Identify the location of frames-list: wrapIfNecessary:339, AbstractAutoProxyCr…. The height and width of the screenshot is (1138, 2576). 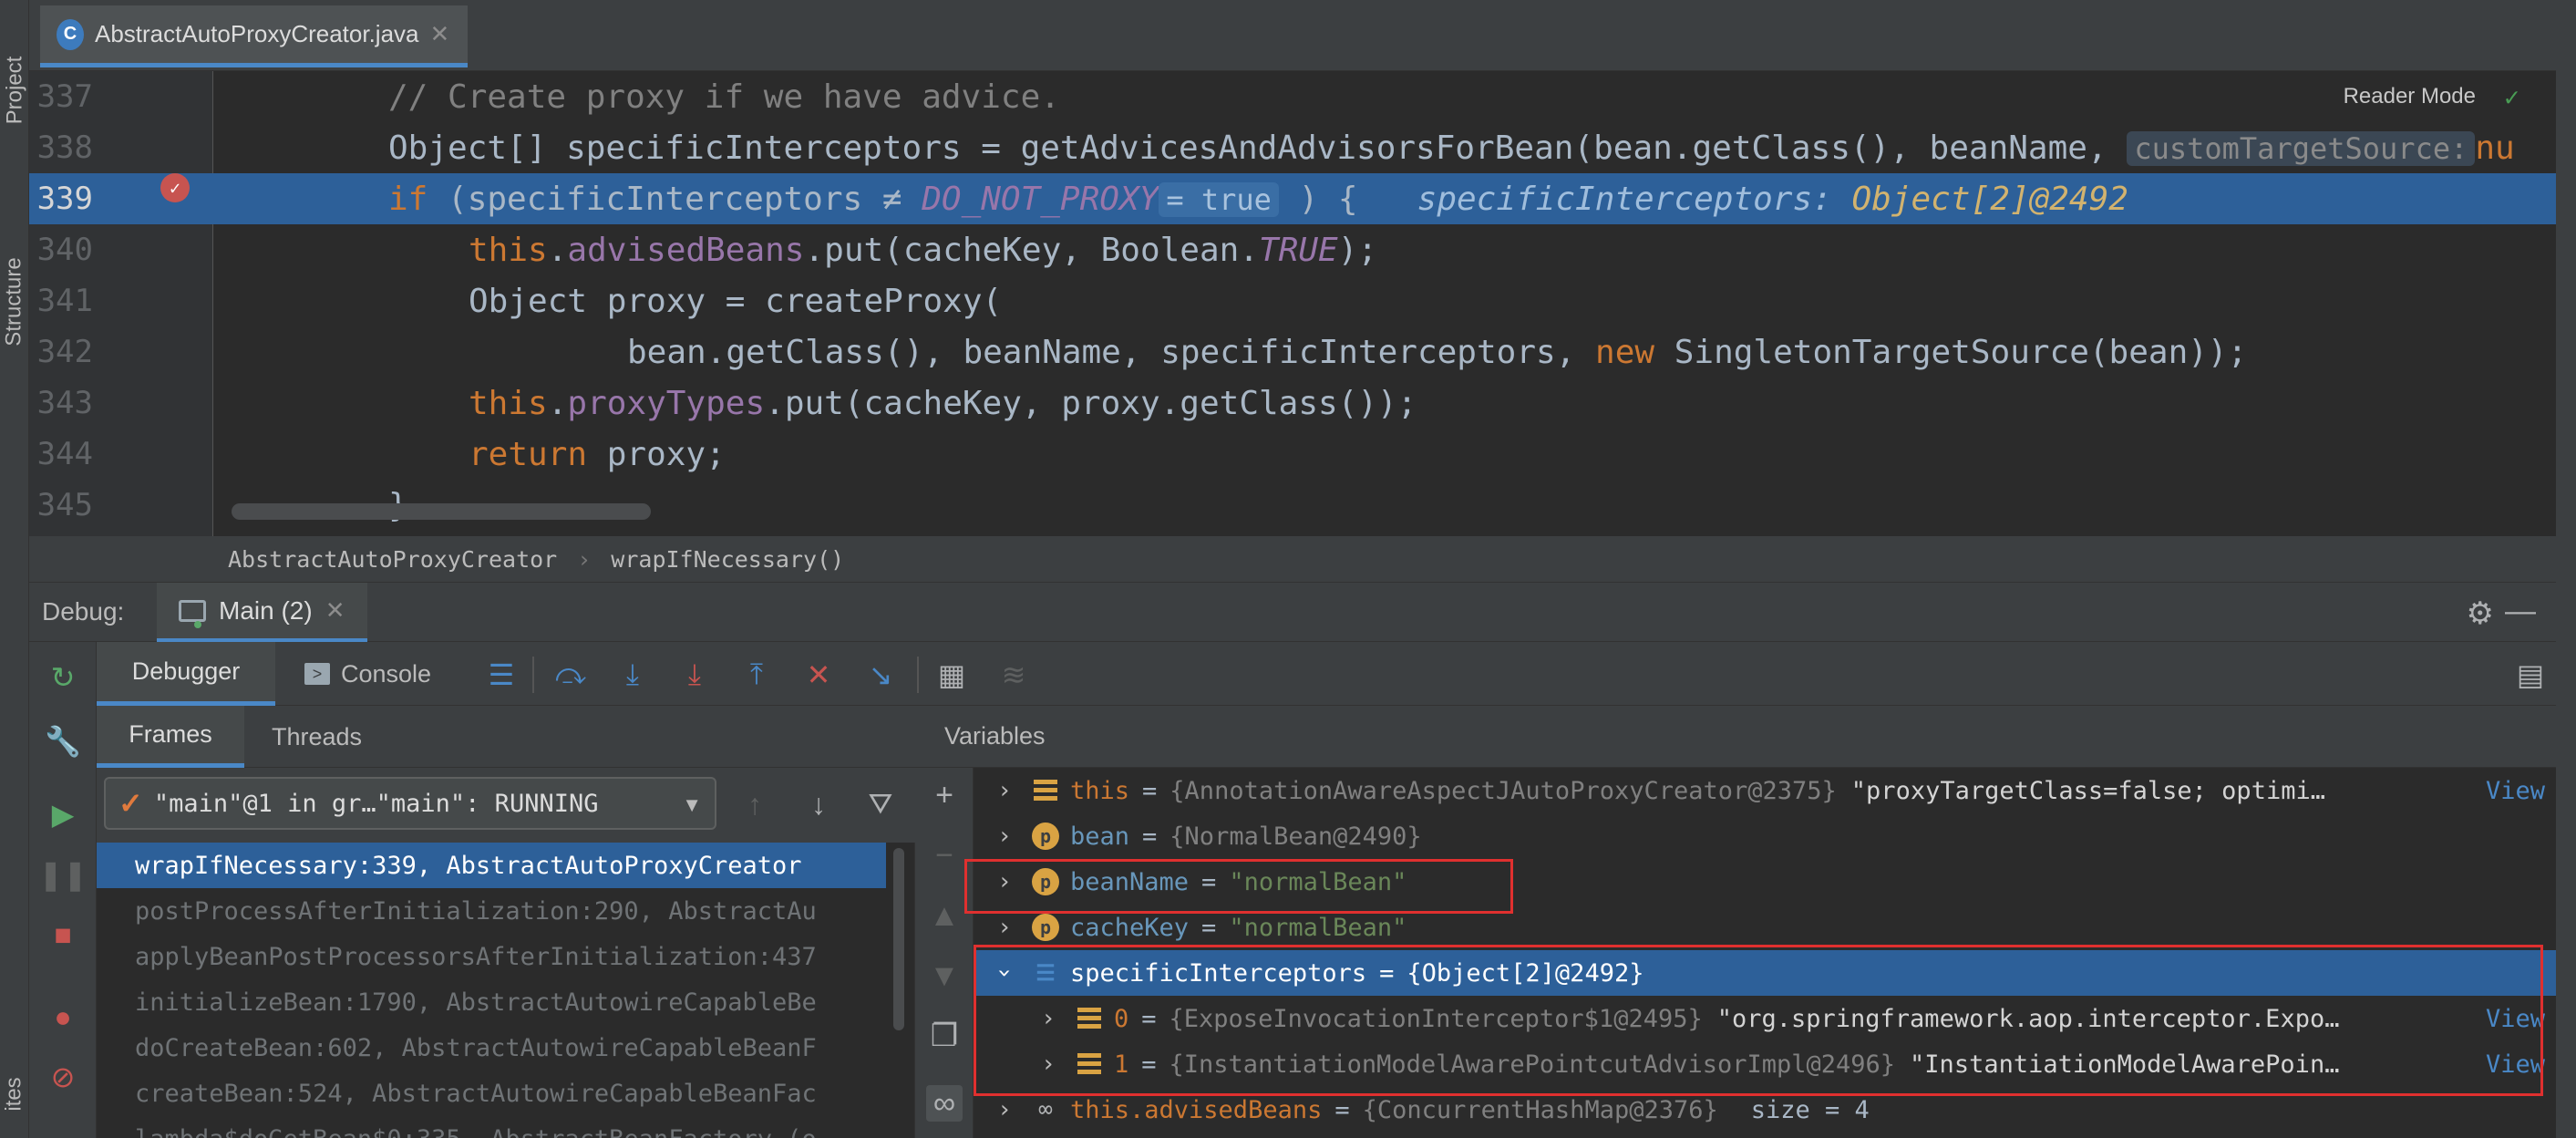
(491, 991).